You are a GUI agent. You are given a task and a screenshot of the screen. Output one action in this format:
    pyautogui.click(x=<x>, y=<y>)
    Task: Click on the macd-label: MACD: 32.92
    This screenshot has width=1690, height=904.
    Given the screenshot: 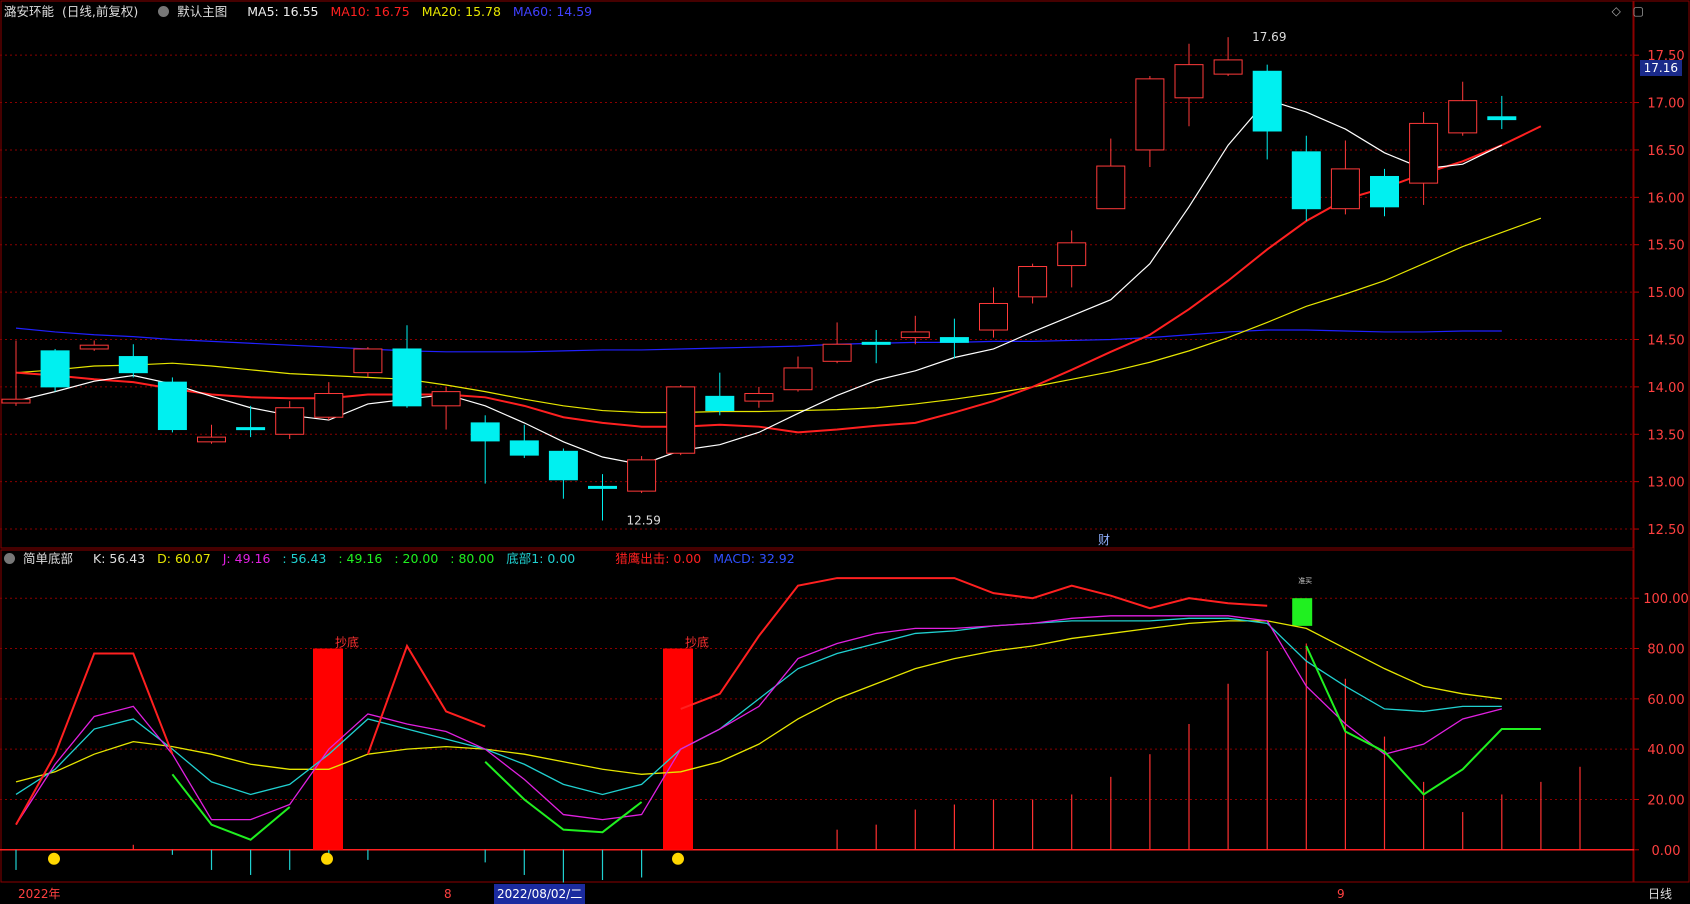 What is the action you would take?
    pyautogui.click(x=754, y=558)
    